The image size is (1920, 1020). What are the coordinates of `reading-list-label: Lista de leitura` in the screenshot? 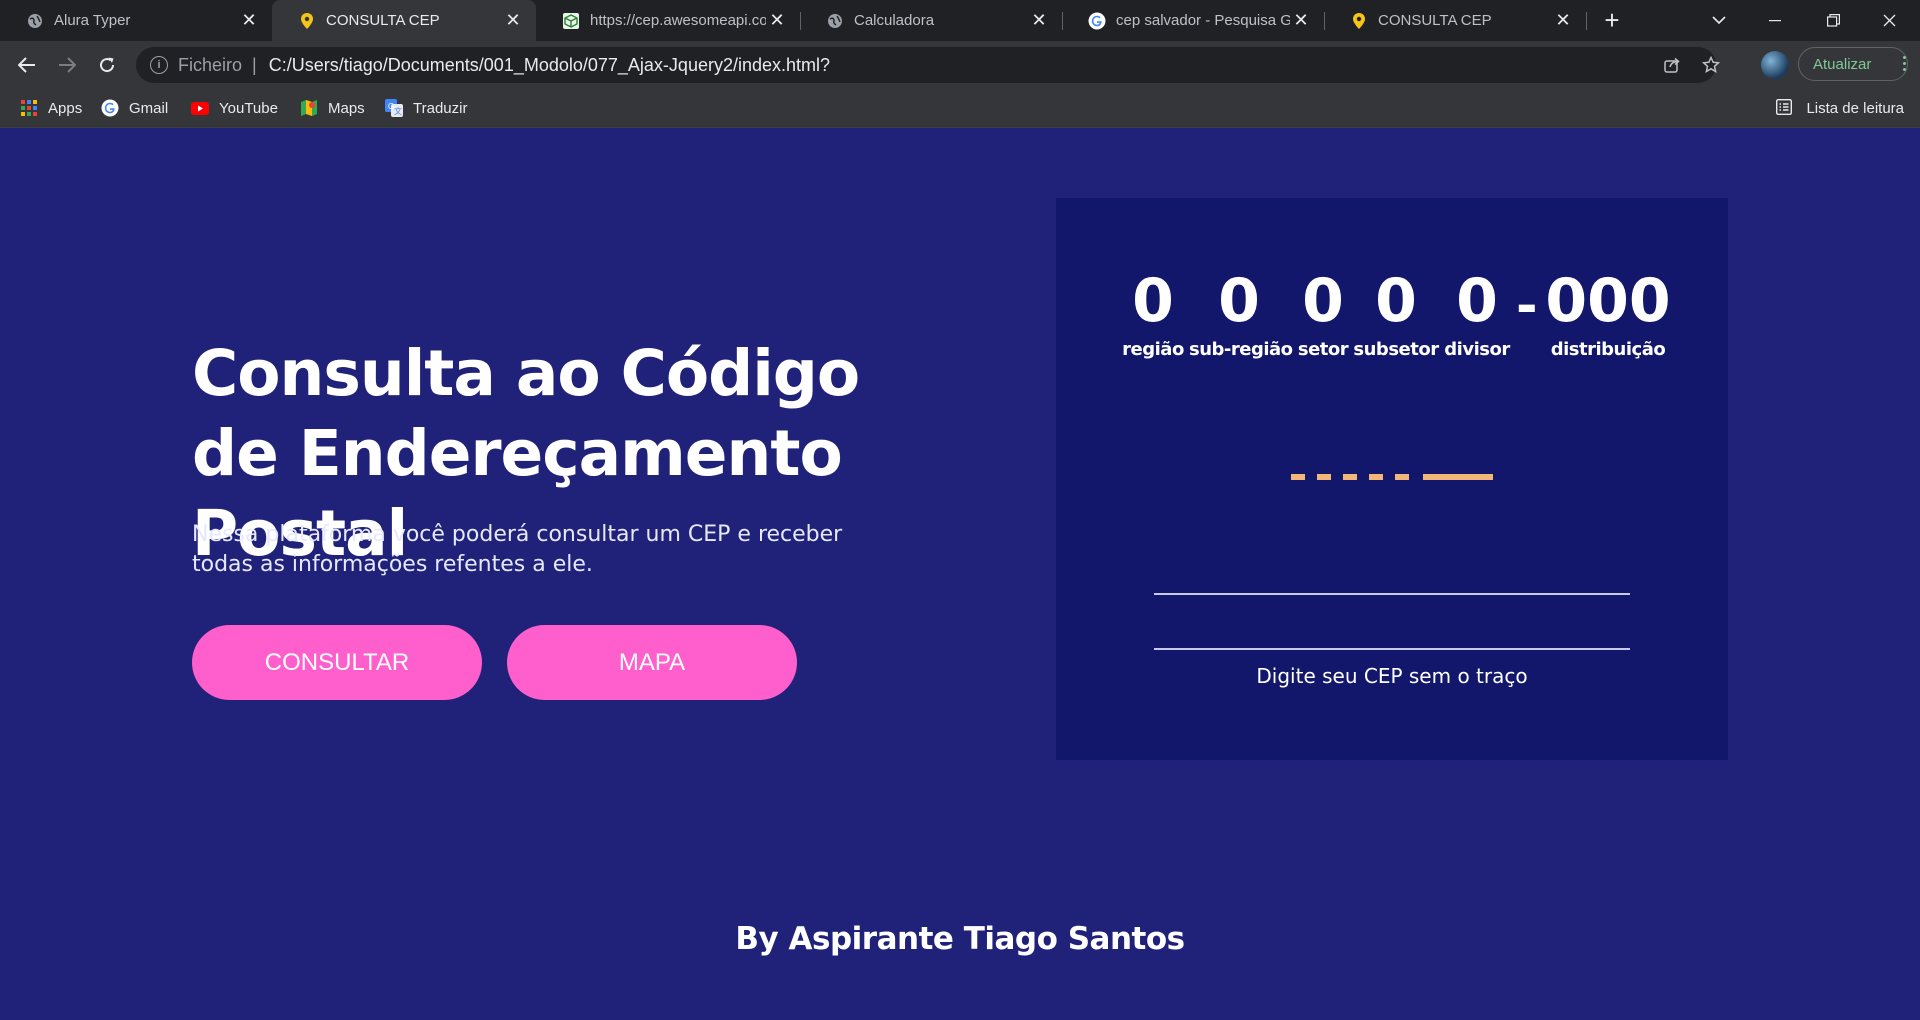 It's located at (1855, 108).